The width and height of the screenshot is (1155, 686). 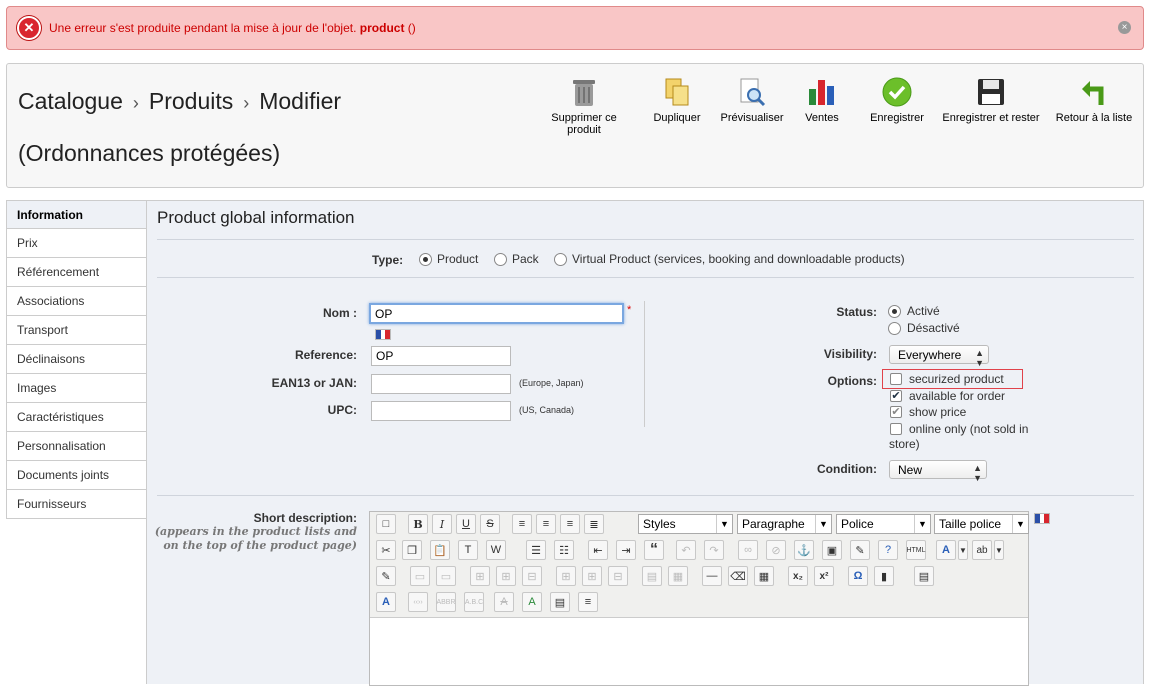 What do you see at coordinates (532, 602) in the screenshot?
I see `ins-icon: A` at bounding box center [532, 602].